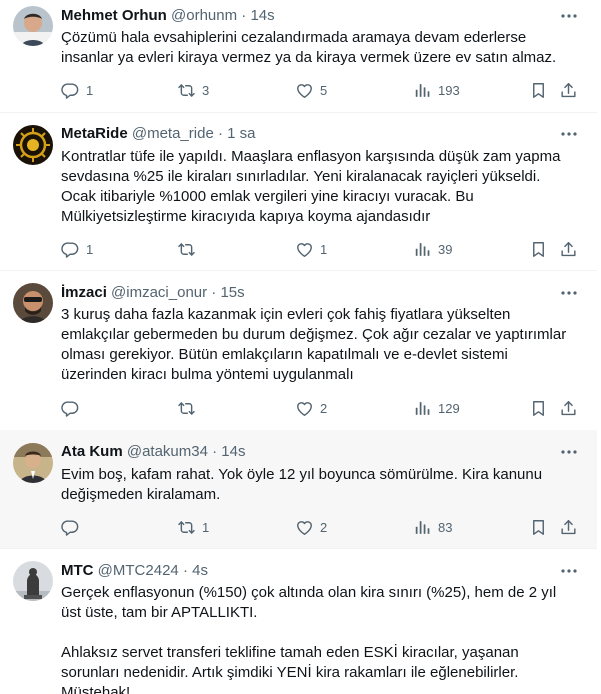 This screenshot has width=601, height=694. Describe the element at coordinates (200, 570) in the screenshot. I see `tweet-time: 4s` at that location.